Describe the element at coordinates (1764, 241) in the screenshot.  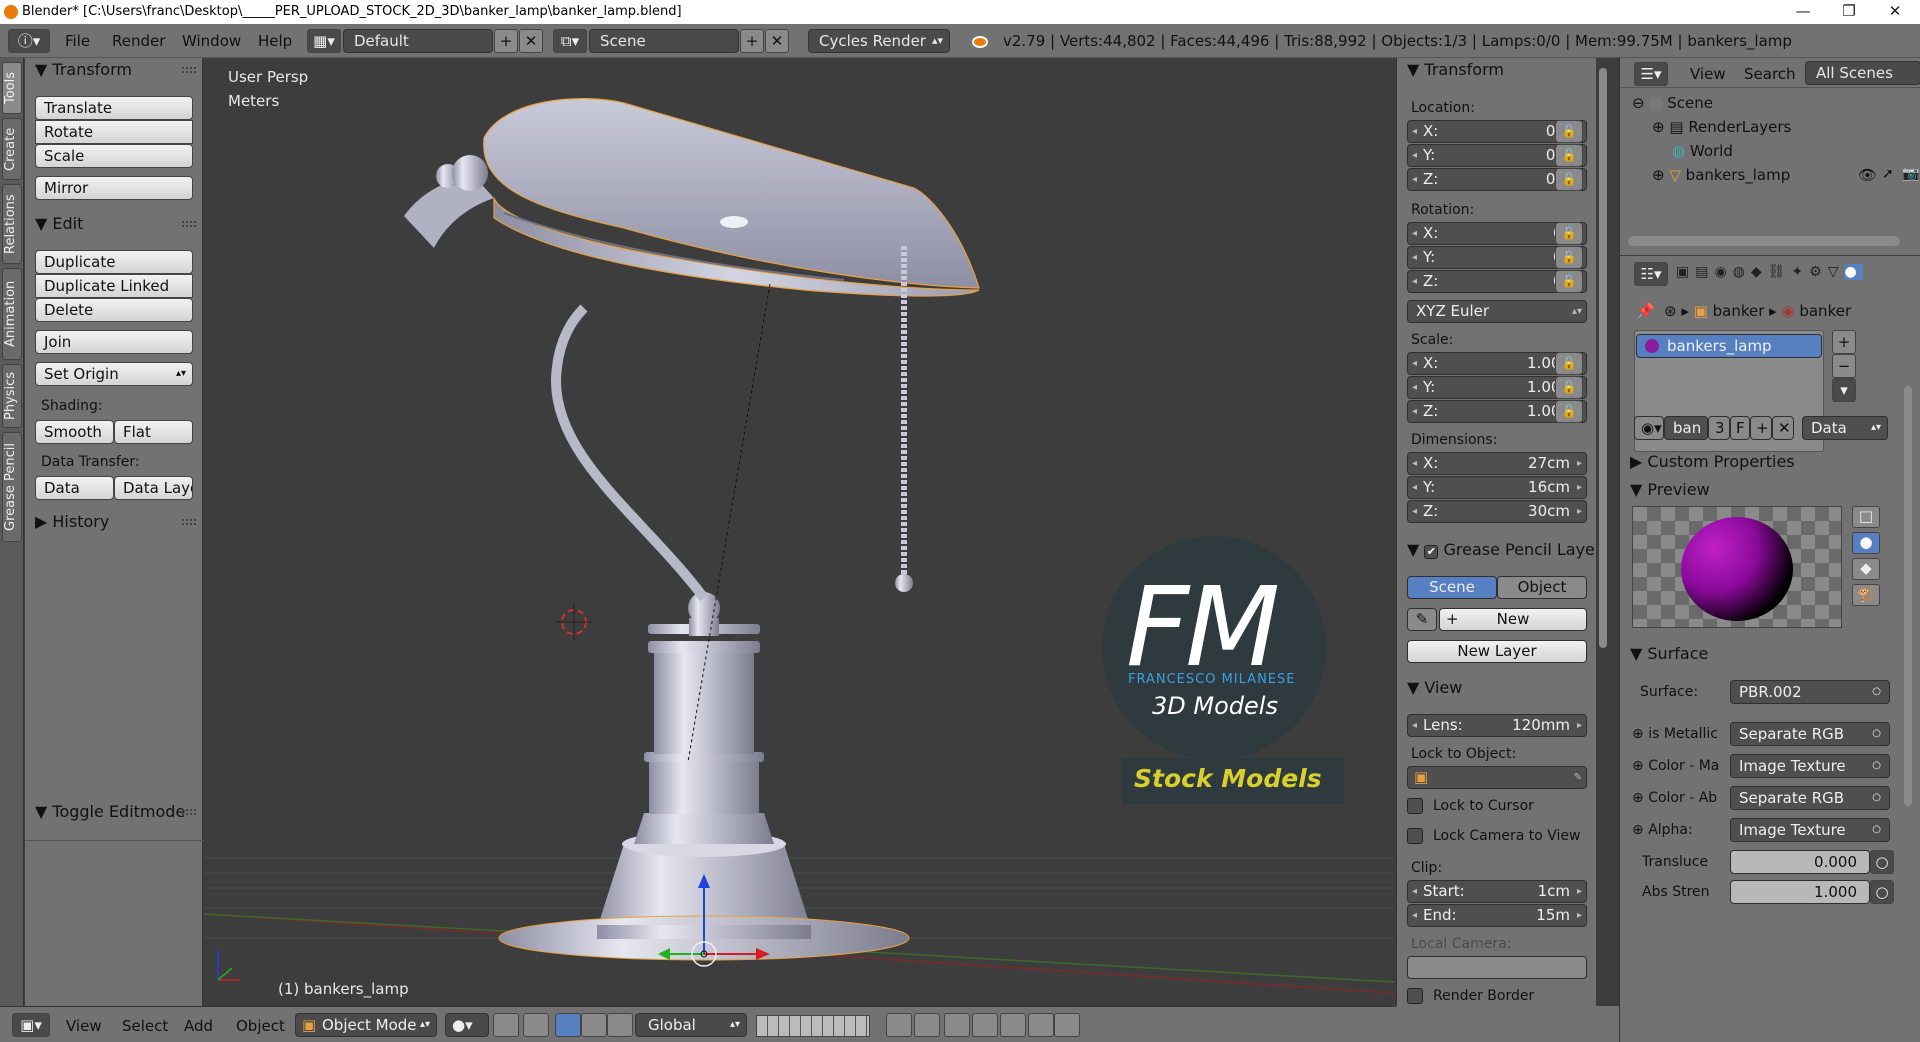
I see `outliner-scrollbar` at that location.